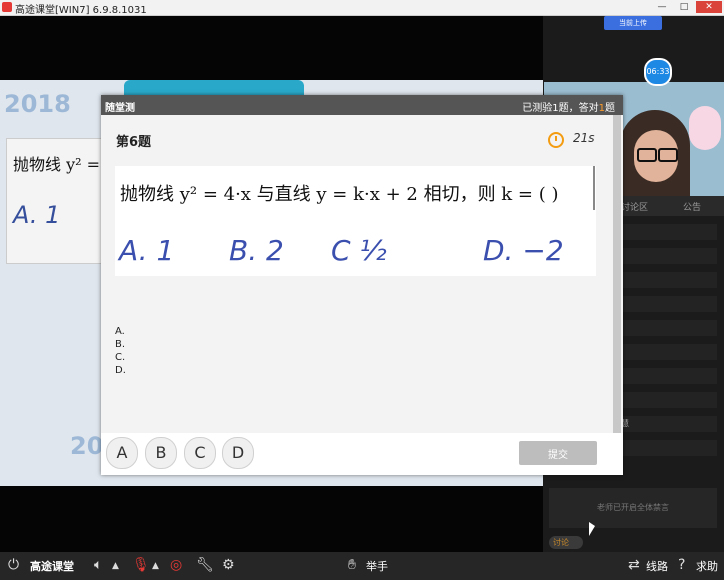 The height and width of the screenshot is (580, 724). Describe the element at coordinates (617, 274) in the screenshot. I see `quiz-scrollbar` at that location.